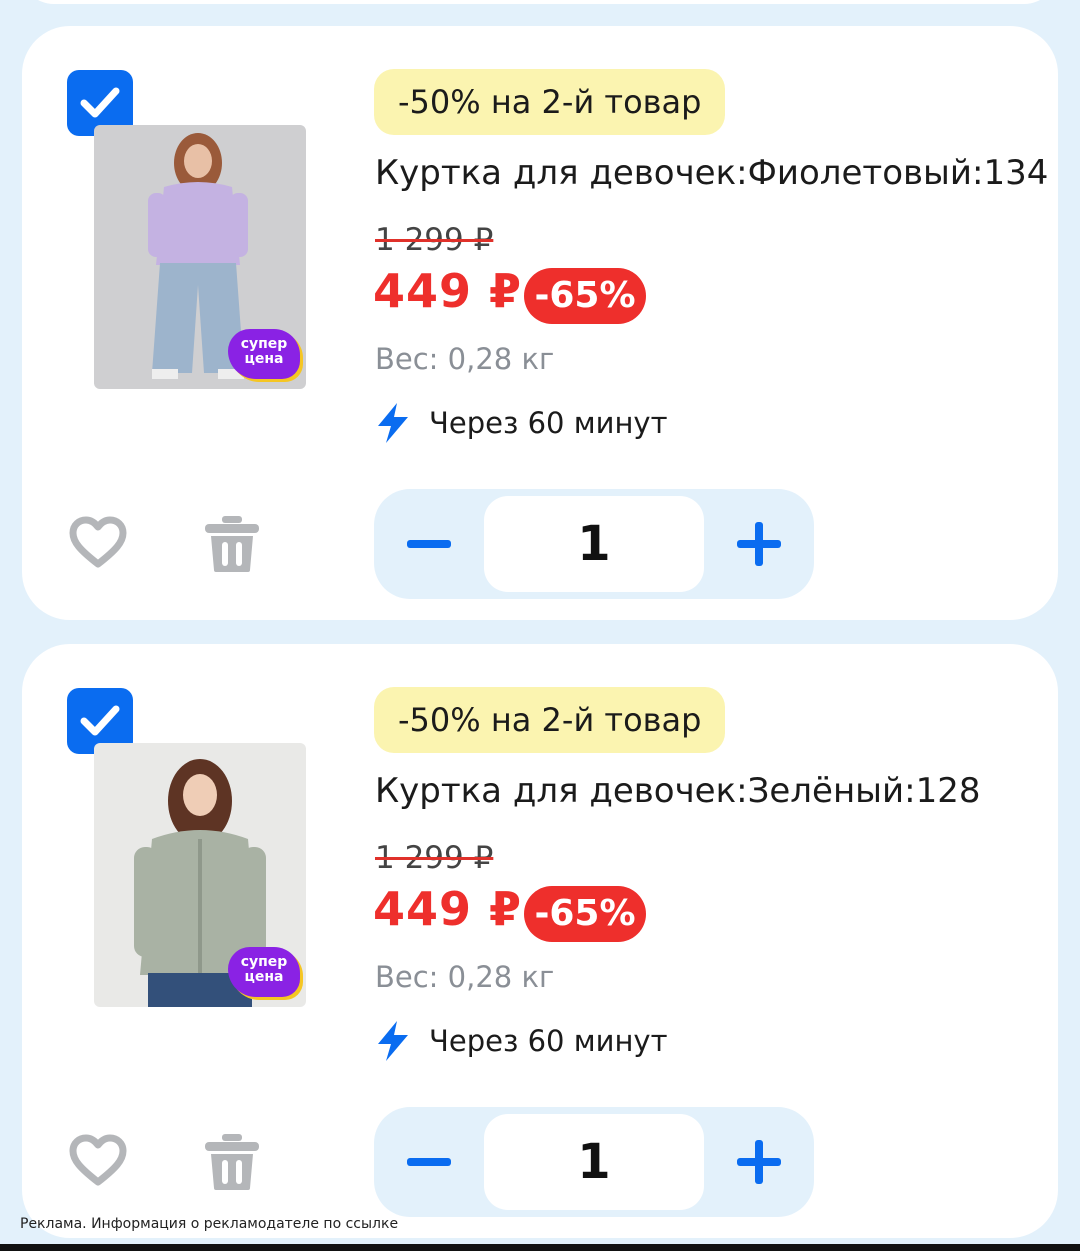  What do you see at coordinates (711, 173) in the screenshot?
I see `product-title: Куртка для девочек:Фиолетовый:134` at bounding box center [711, 173].